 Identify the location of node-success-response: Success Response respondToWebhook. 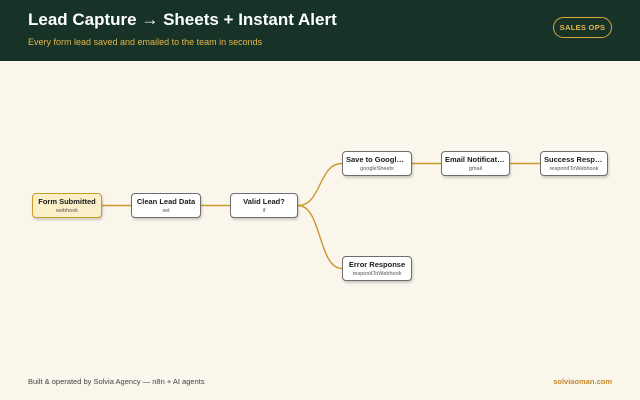
(574, 163).